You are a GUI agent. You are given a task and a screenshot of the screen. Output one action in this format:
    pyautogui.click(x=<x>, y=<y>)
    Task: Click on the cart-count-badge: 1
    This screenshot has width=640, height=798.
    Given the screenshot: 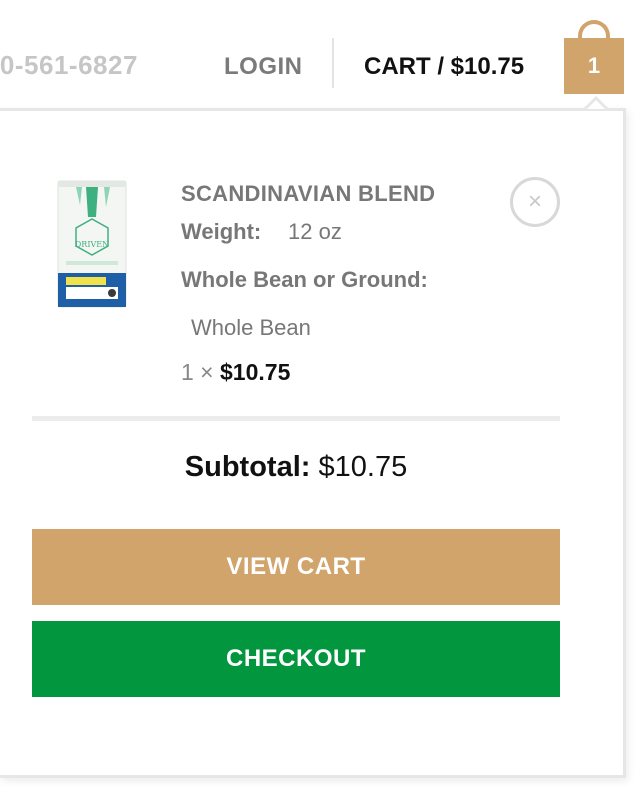 What is the action you would take?
    pyautogui.click(x=594, y=65)
    